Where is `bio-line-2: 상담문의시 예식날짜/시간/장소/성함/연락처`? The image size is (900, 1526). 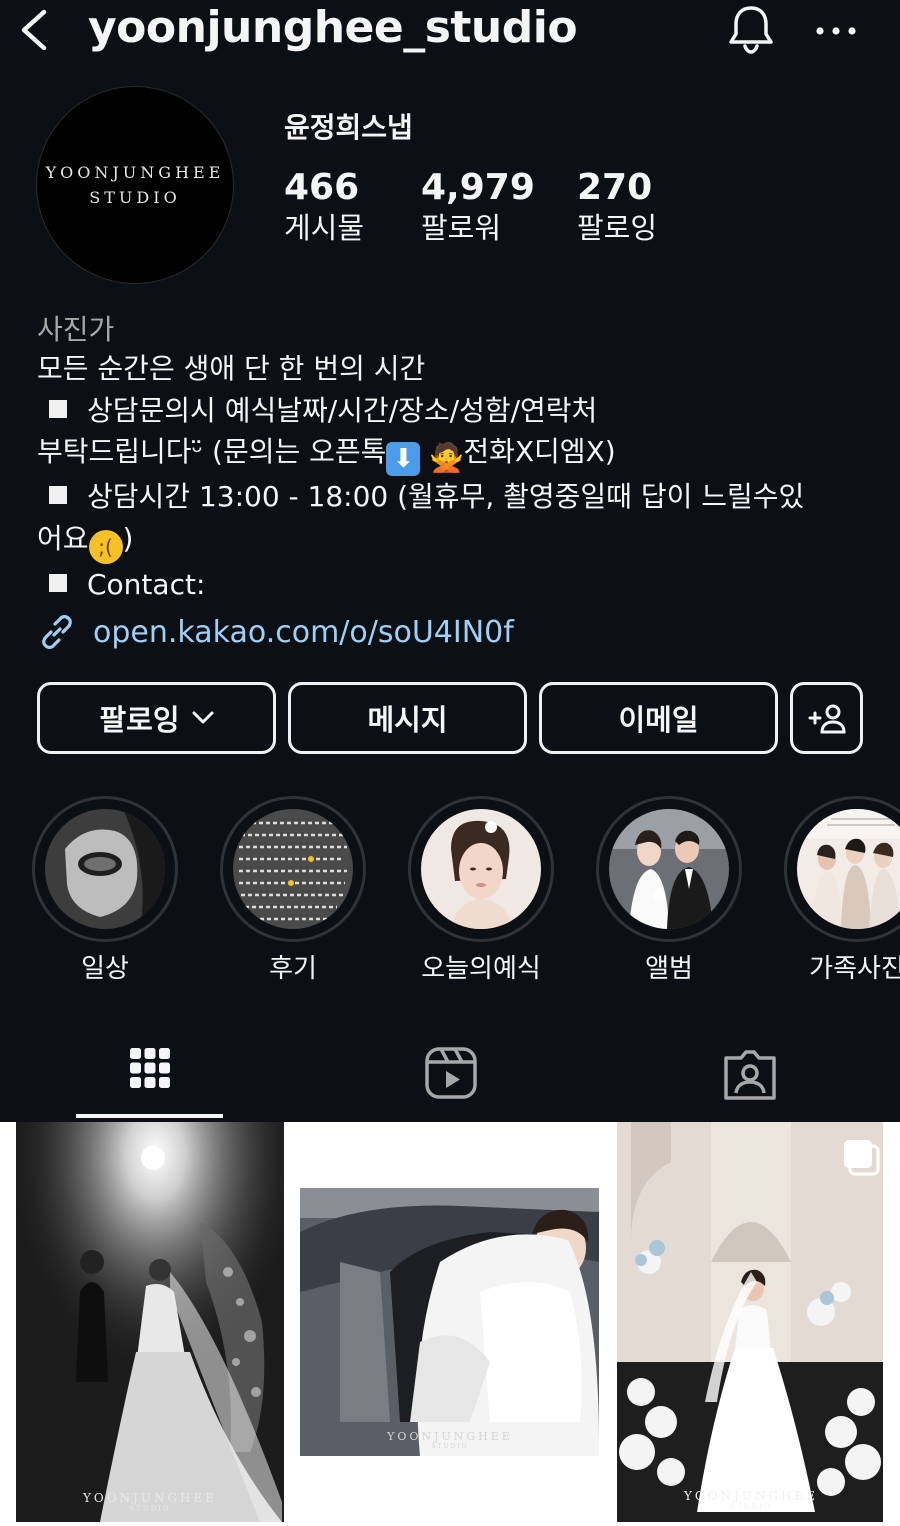
bio-line-2: 상담문의시 예식날짜/시간/장소/성함/연락처 is located at coordinates (462, 411).